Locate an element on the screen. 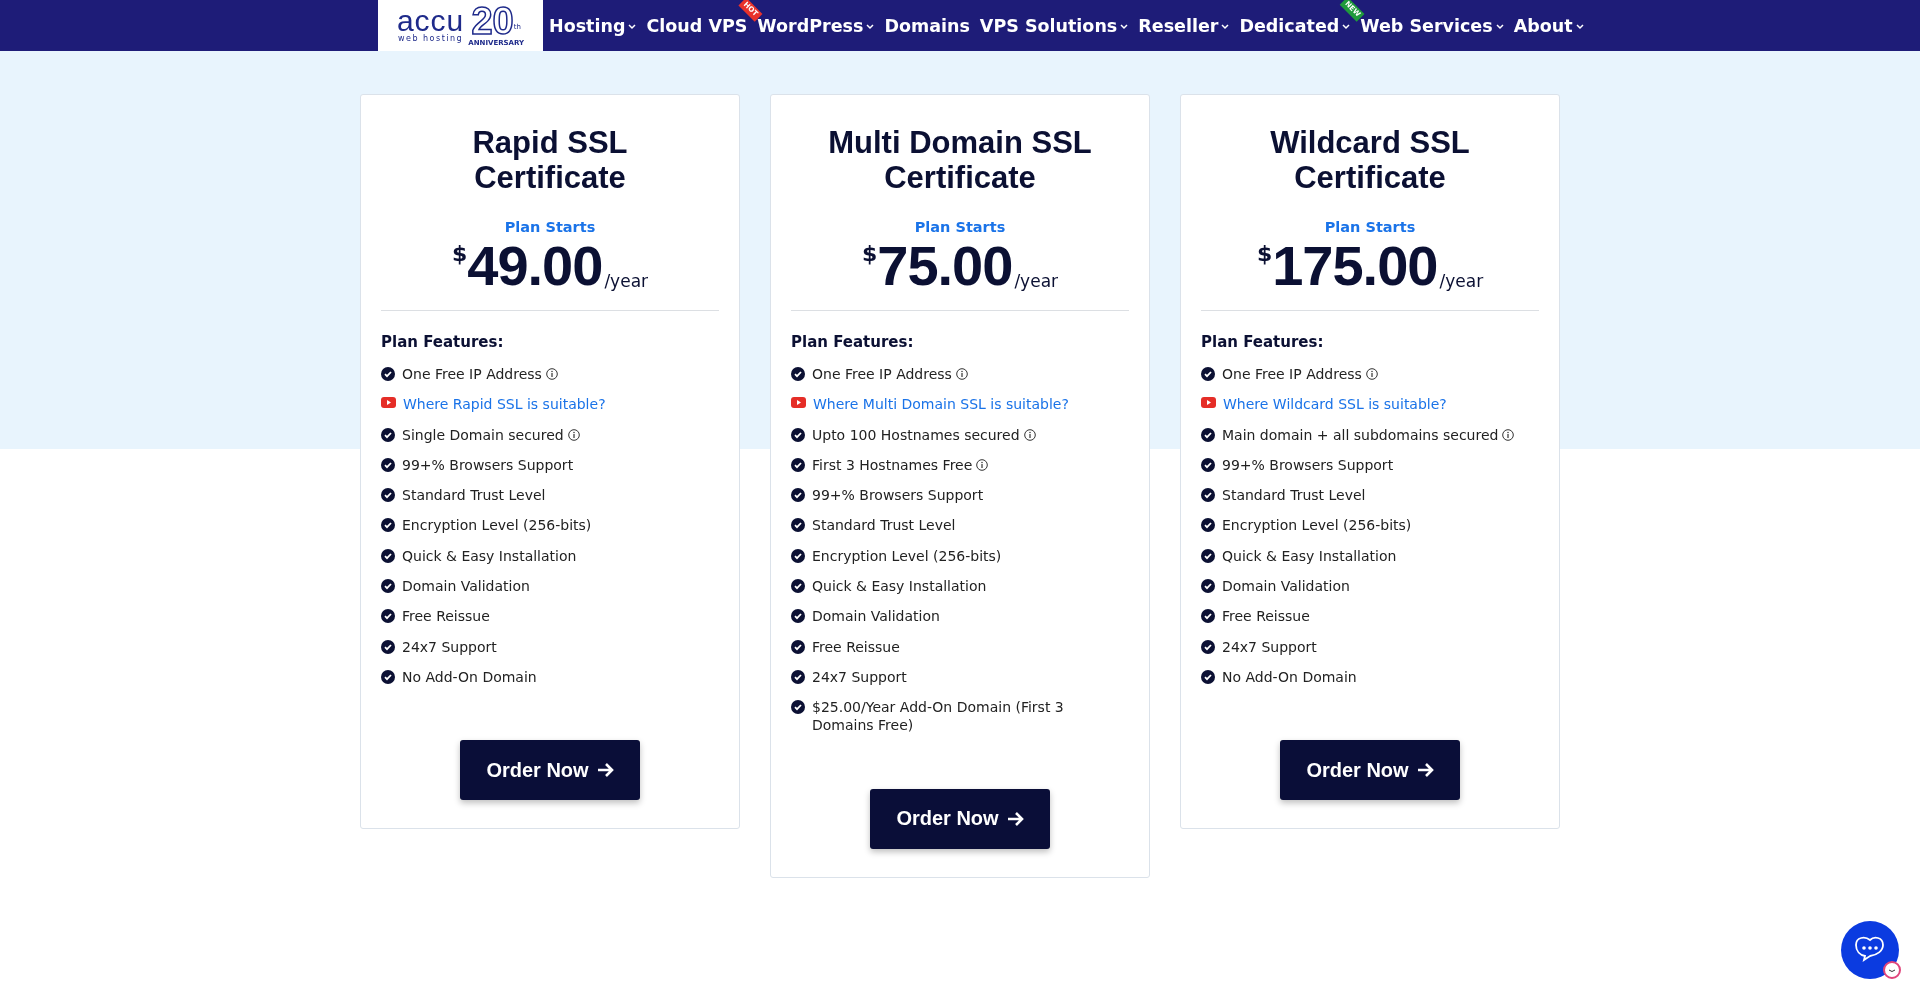 Image resolution: width=1920 pixels, height=1000 pixels. plan-title: Multi Domain SSL Certificate is located at coordinates (960, 160).